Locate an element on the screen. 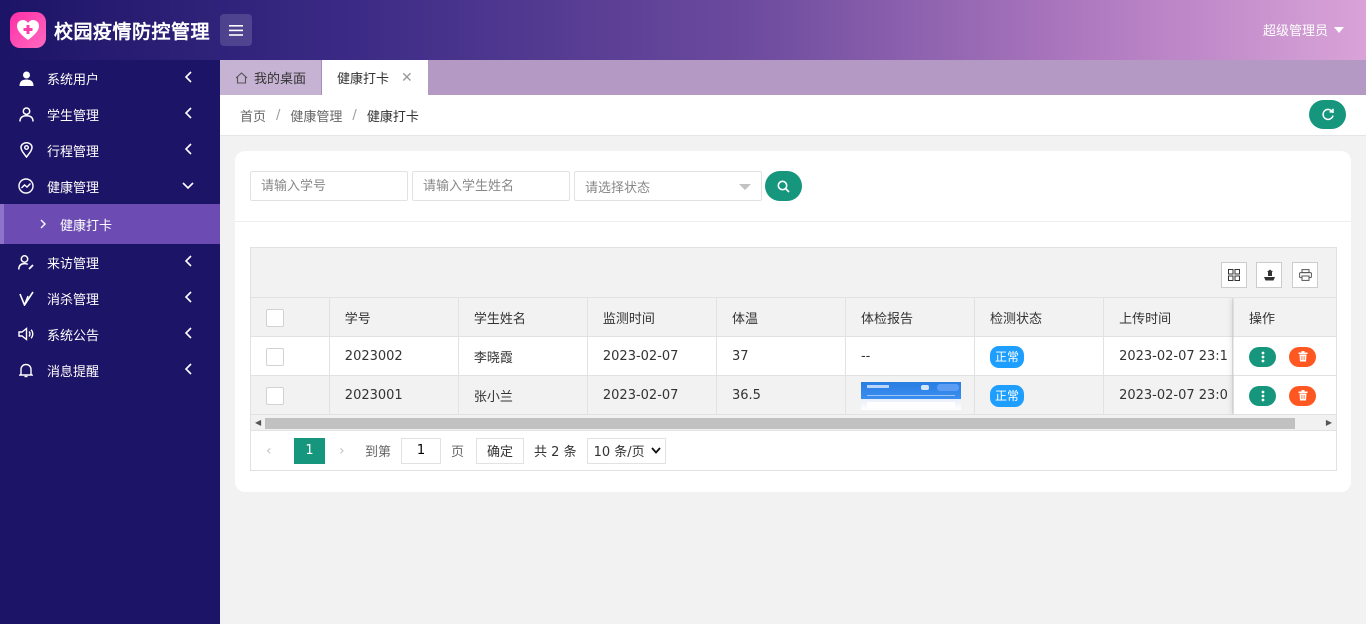 This screenshot has width=1366, height=624. header-monitor-time: 监测时间 is located at coordinates (652, 317).